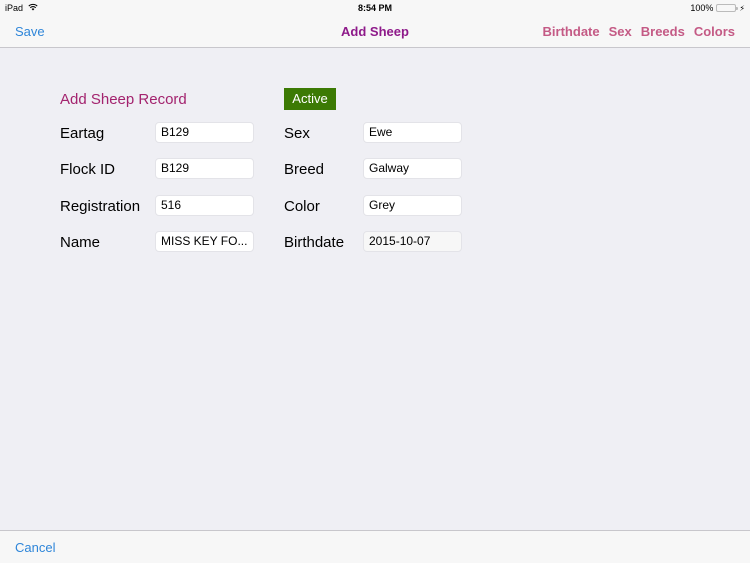 Image resolution: width=750 pixels, height=563 pixels. I want to click on charging-bolt-icon: ⚡, so click(742, 8).